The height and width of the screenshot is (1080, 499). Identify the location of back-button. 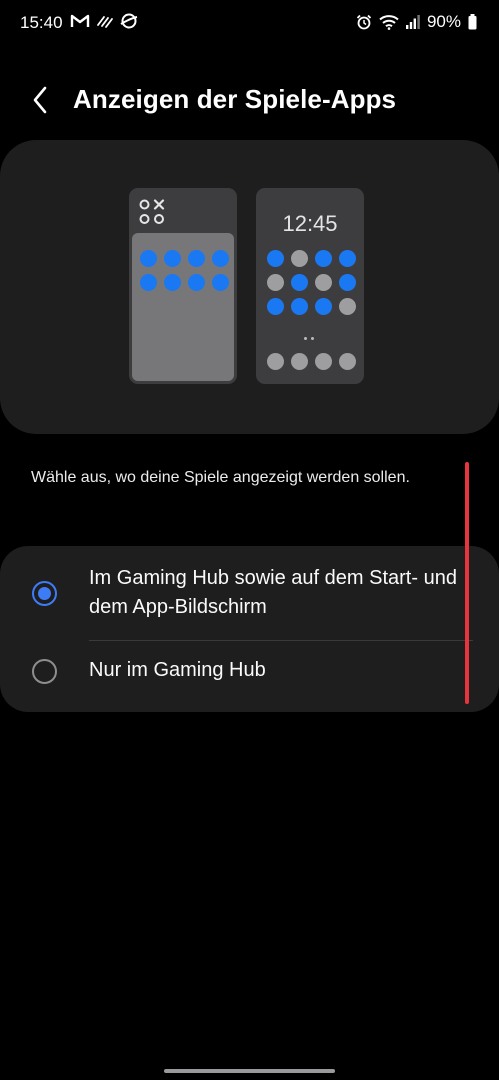
(40, 100).